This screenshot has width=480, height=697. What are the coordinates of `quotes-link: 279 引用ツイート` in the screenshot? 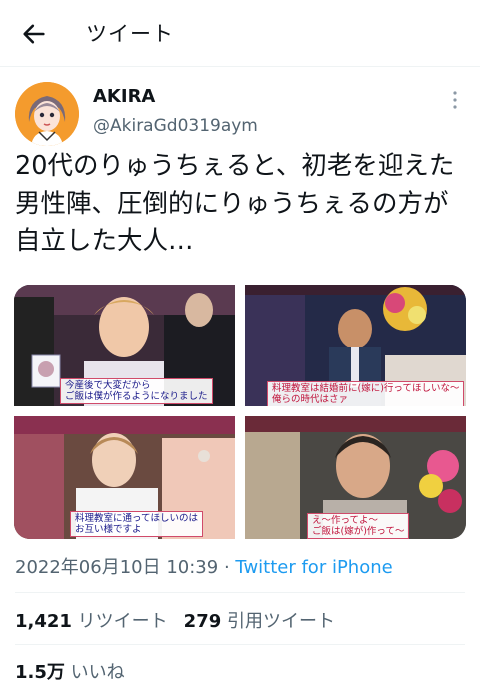 It's located at (259, 621).